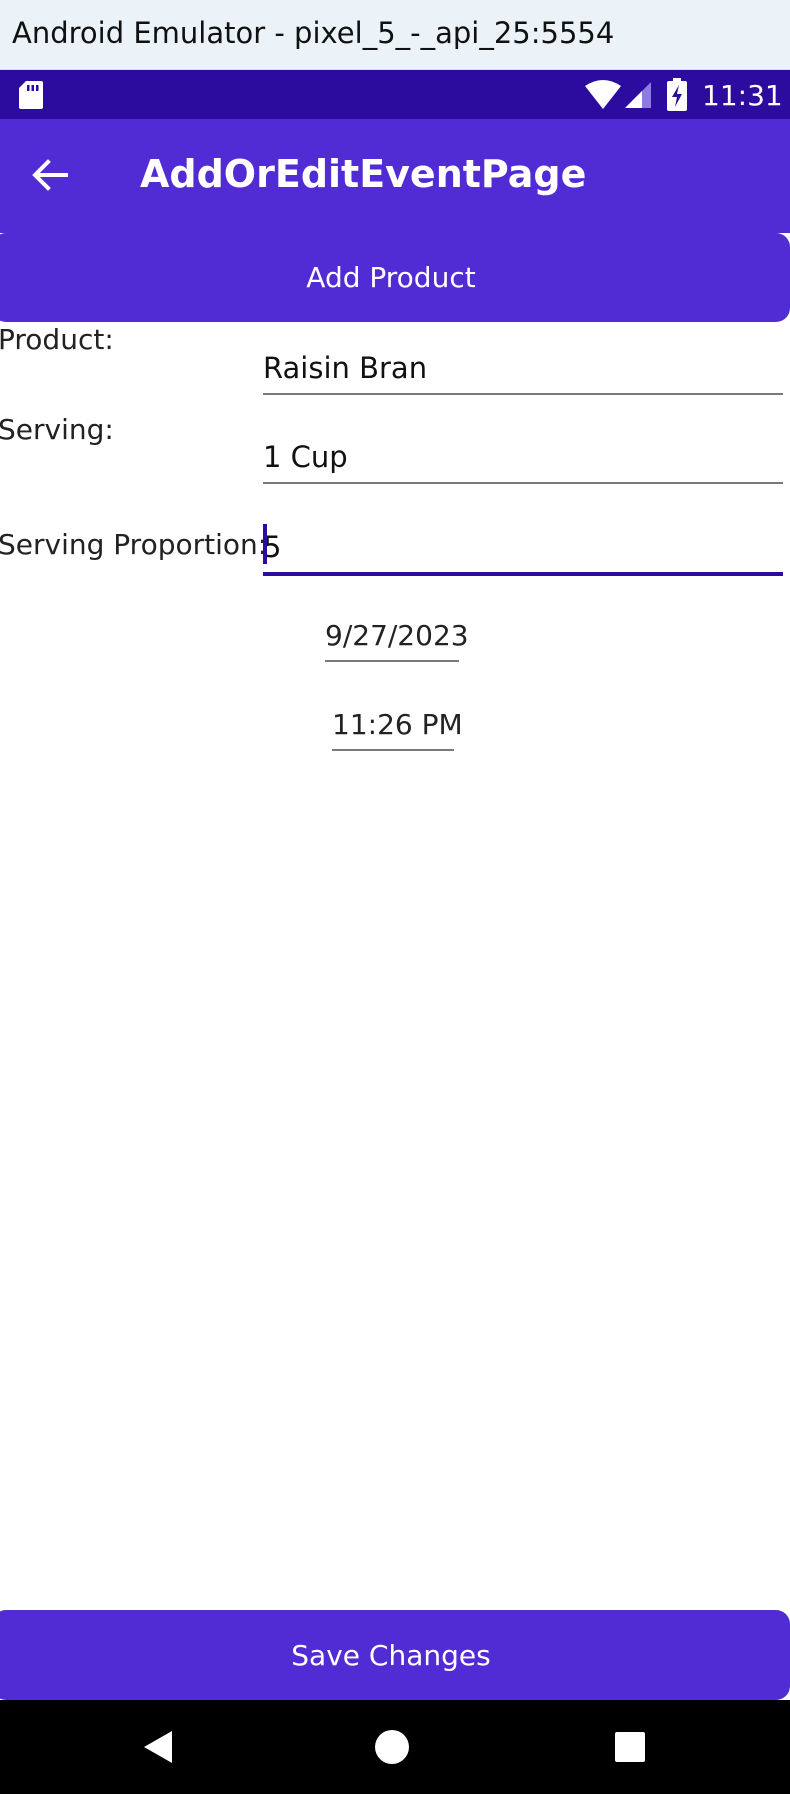 Image resolution: width=790 pixels, height=1794 pixels. I want to click on add-product-button: Add Product, so click(395, 277).